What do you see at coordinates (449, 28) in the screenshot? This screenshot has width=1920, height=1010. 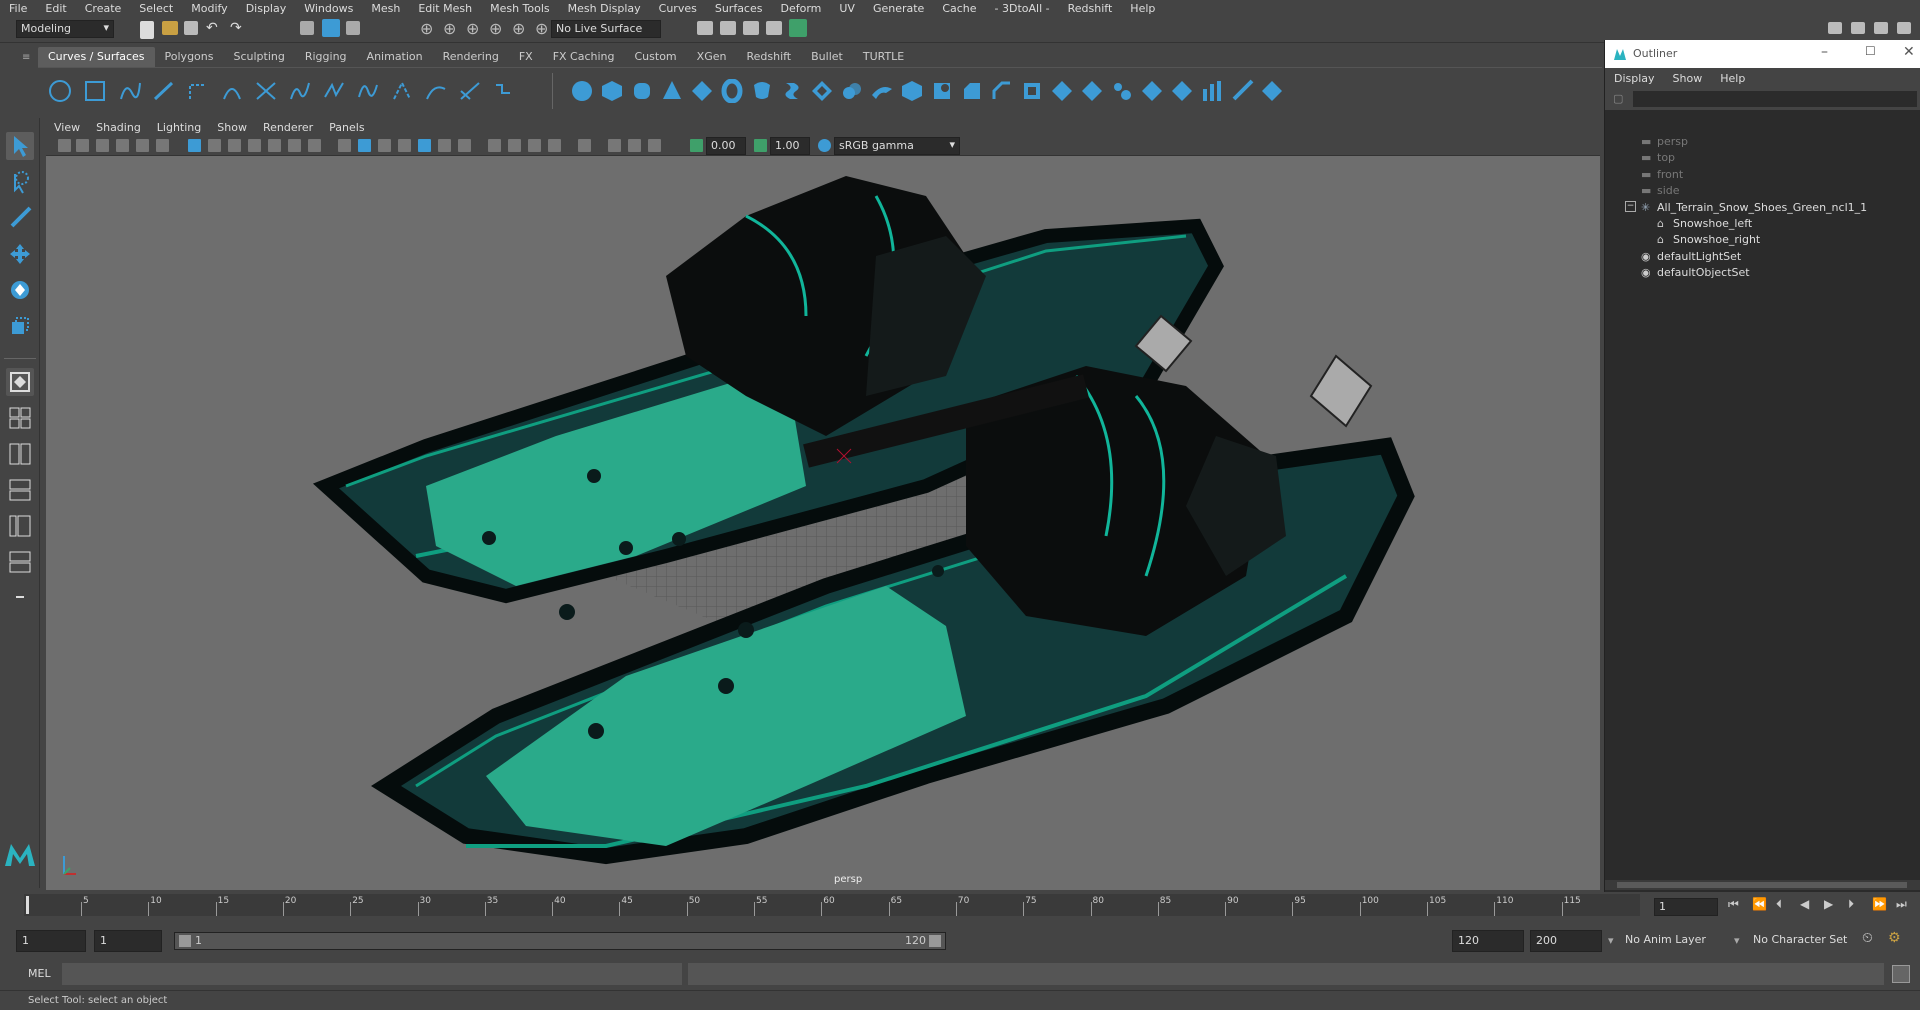 I see `snap-curve-icon: ⊕` at bounding box center [449, 28].